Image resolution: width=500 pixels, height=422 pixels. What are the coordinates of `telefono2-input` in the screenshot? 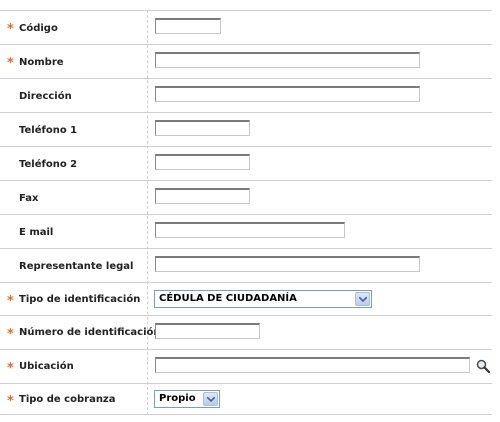 It's located at (202, 162).